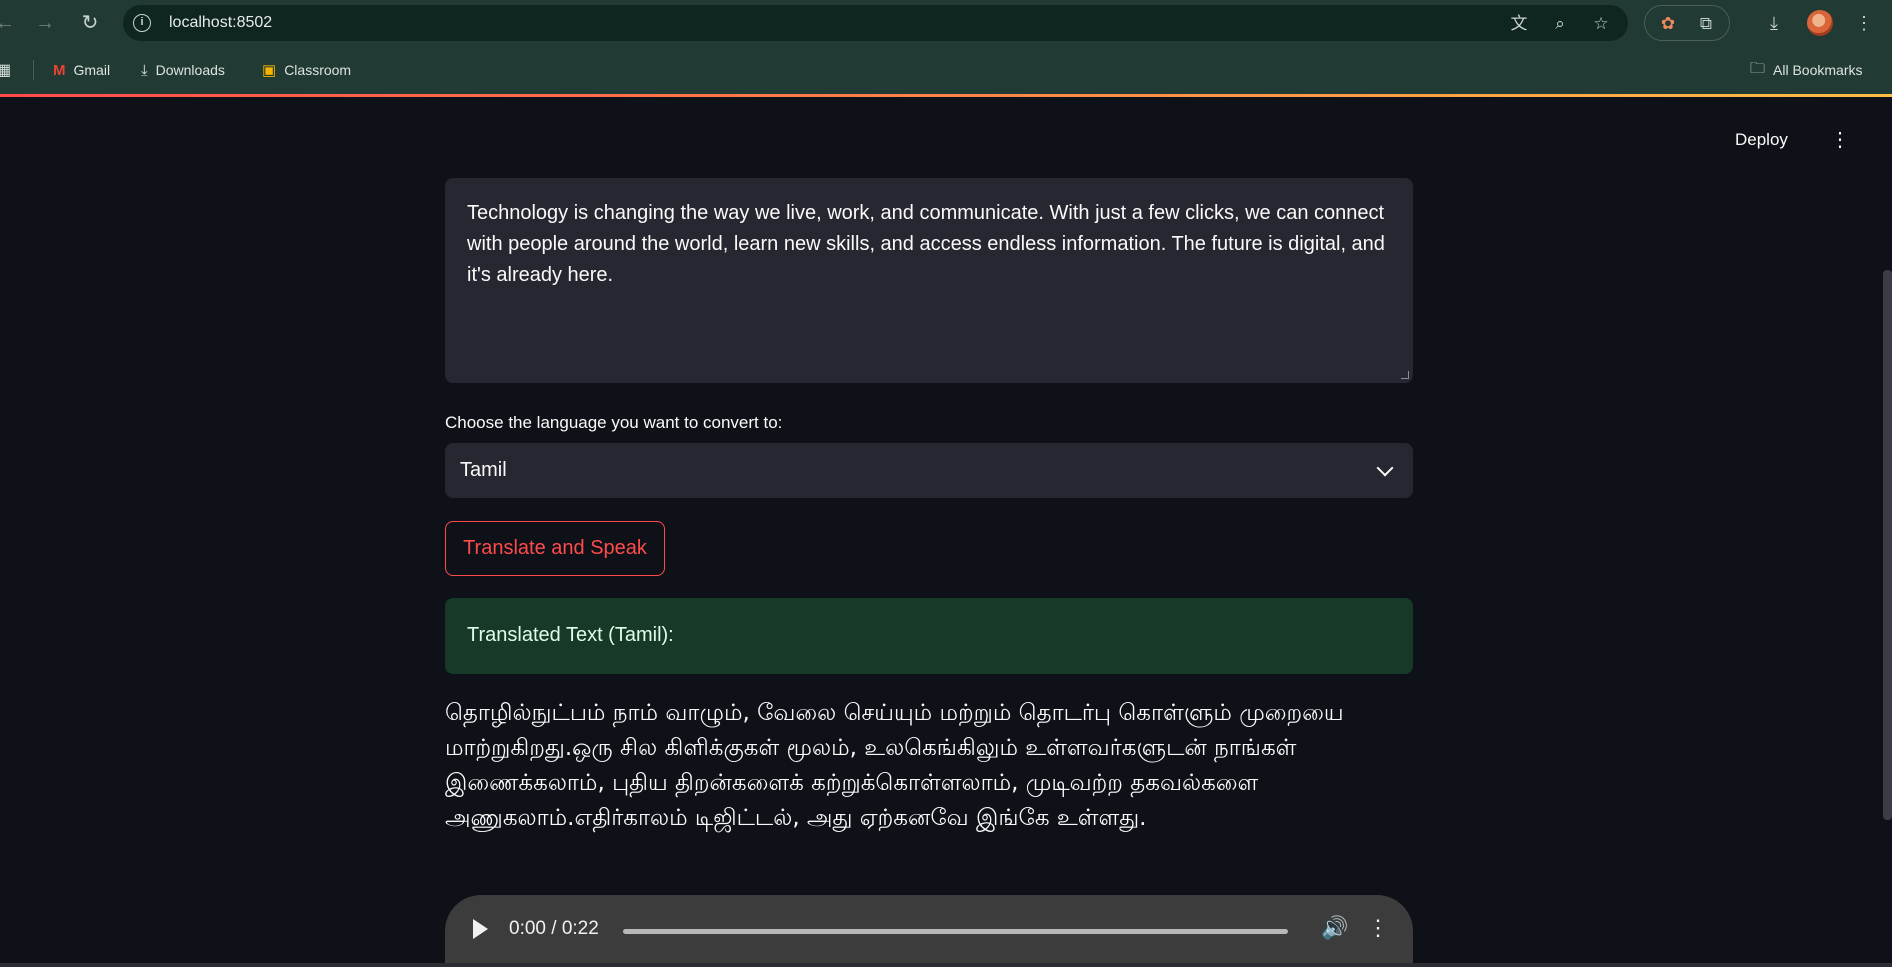  I want to click on audio-time: 0:00 / 0:22, so click(554, 928).